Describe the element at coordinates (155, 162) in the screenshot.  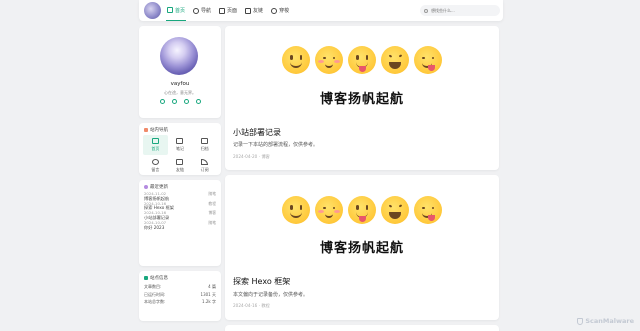
I see `message-icon` at that location.